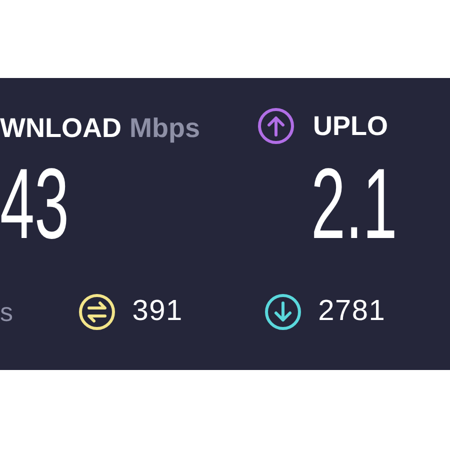 The height and width of the screenshot is (450, 450). Describe the element at coordinates (157, 312) in the screenshot. I see `jitter-value: 391` at that location.